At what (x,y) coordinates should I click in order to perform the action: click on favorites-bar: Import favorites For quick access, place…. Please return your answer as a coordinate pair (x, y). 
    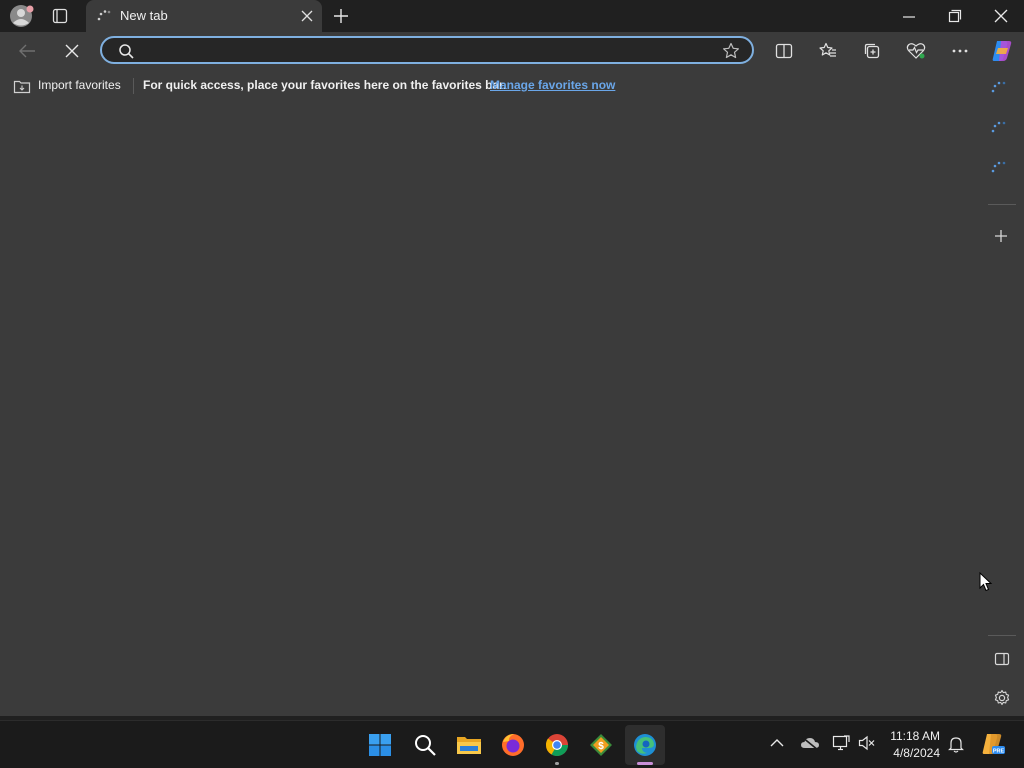
    Looking at the image, I should click on (494, 86).